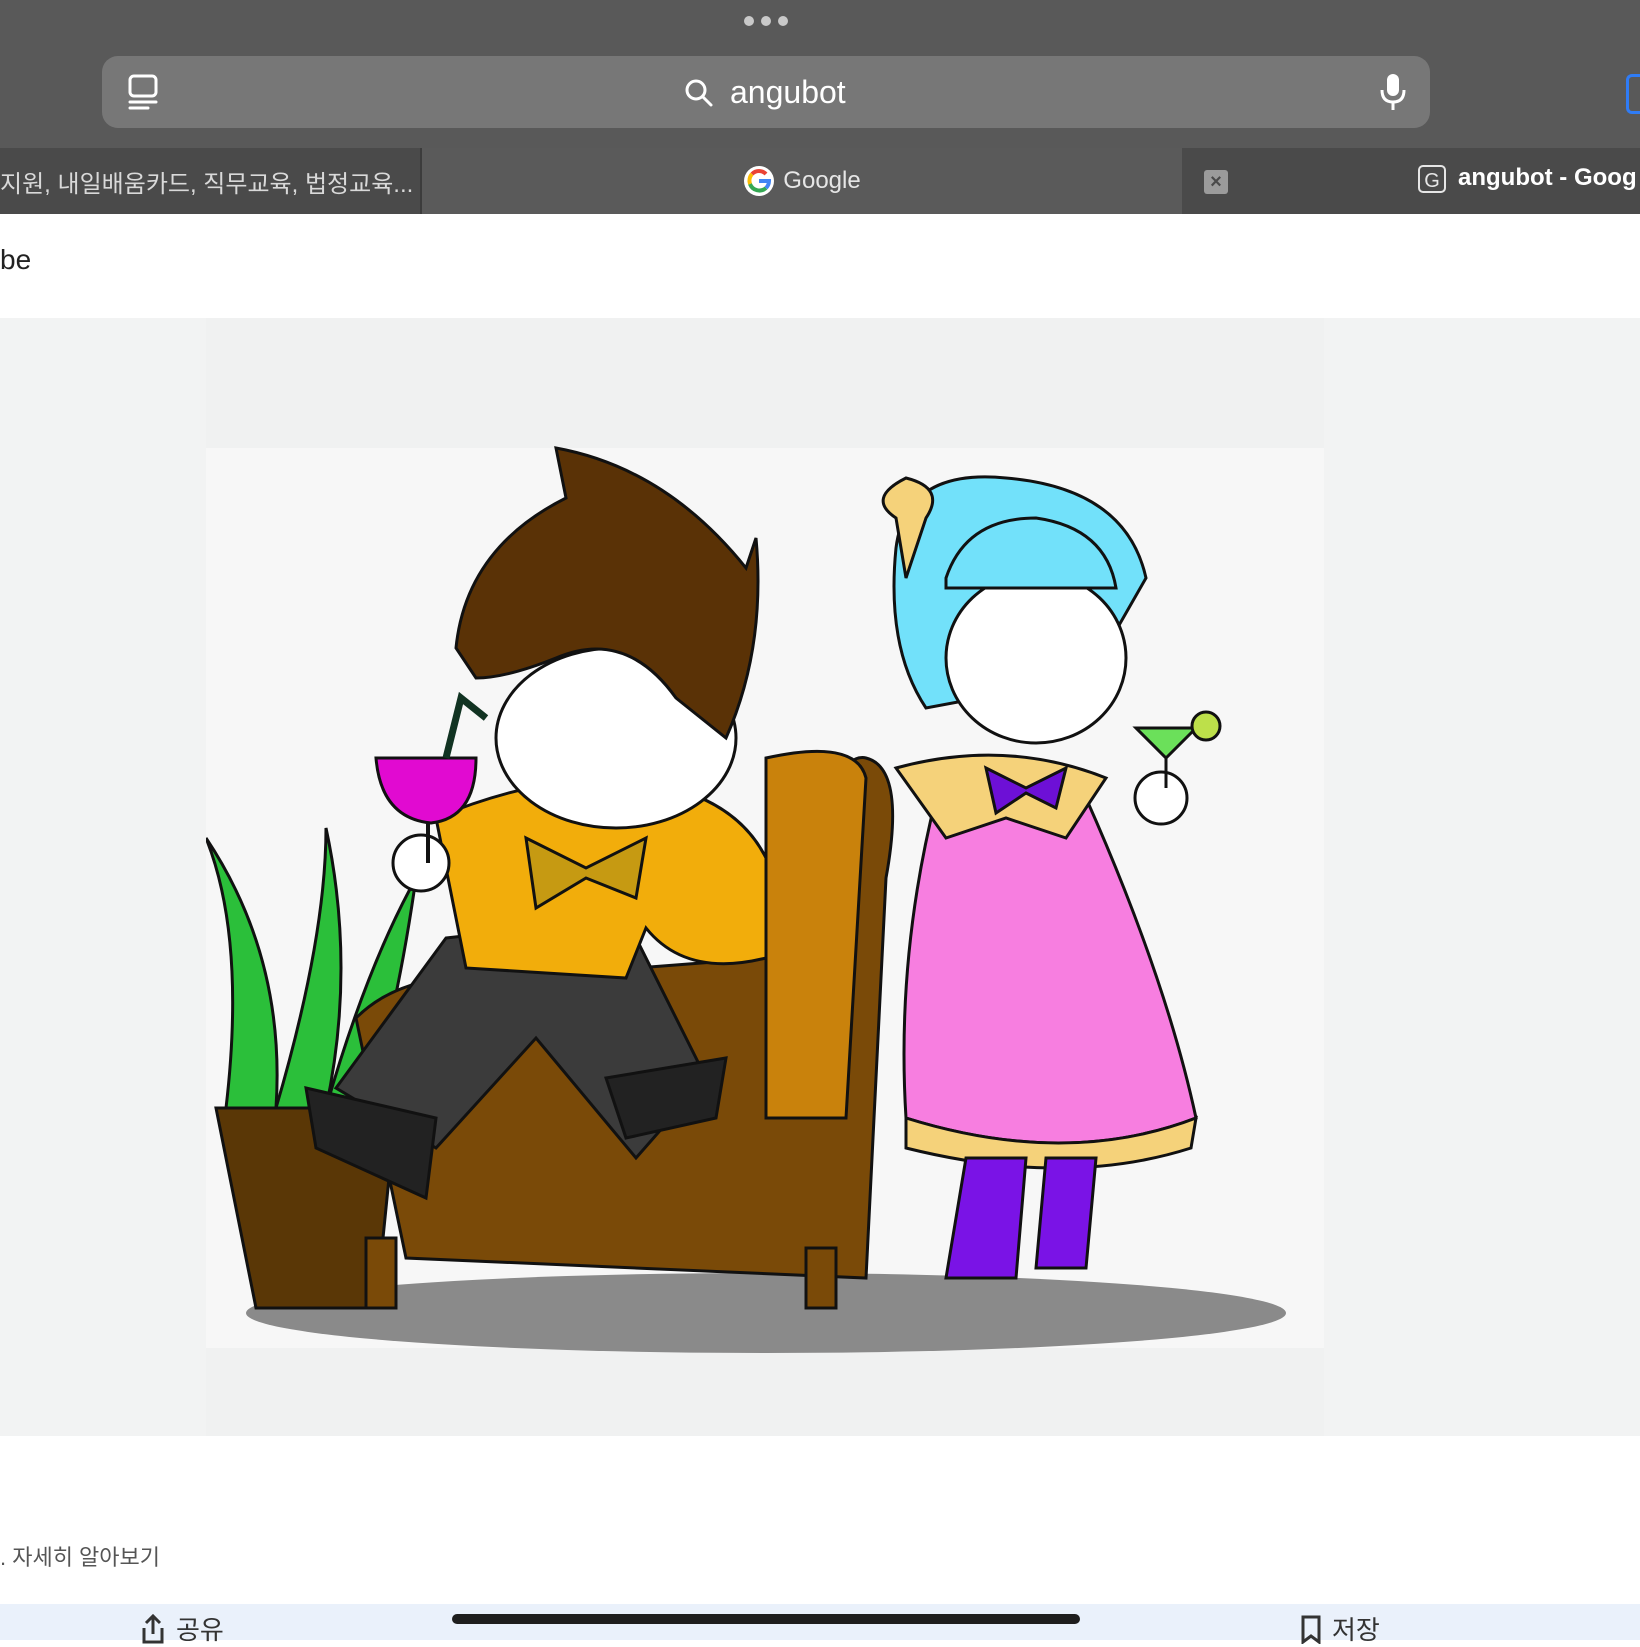 The width and height of the screenshot is (1640, 1647). What do you see at coordinates (788, 92) in the screenshot?
I see `search-query-text: angubot` at bounding box center [788, 92].